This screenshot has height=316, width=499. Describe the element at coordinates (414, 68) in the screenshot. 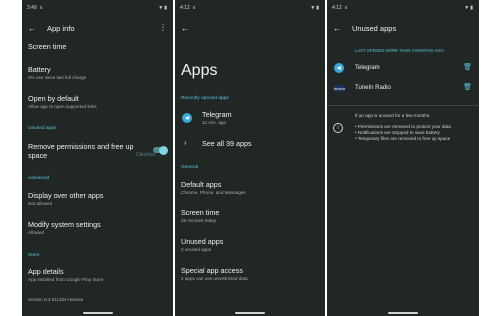

I see `unused-app-telegram: Telegram` at that location.